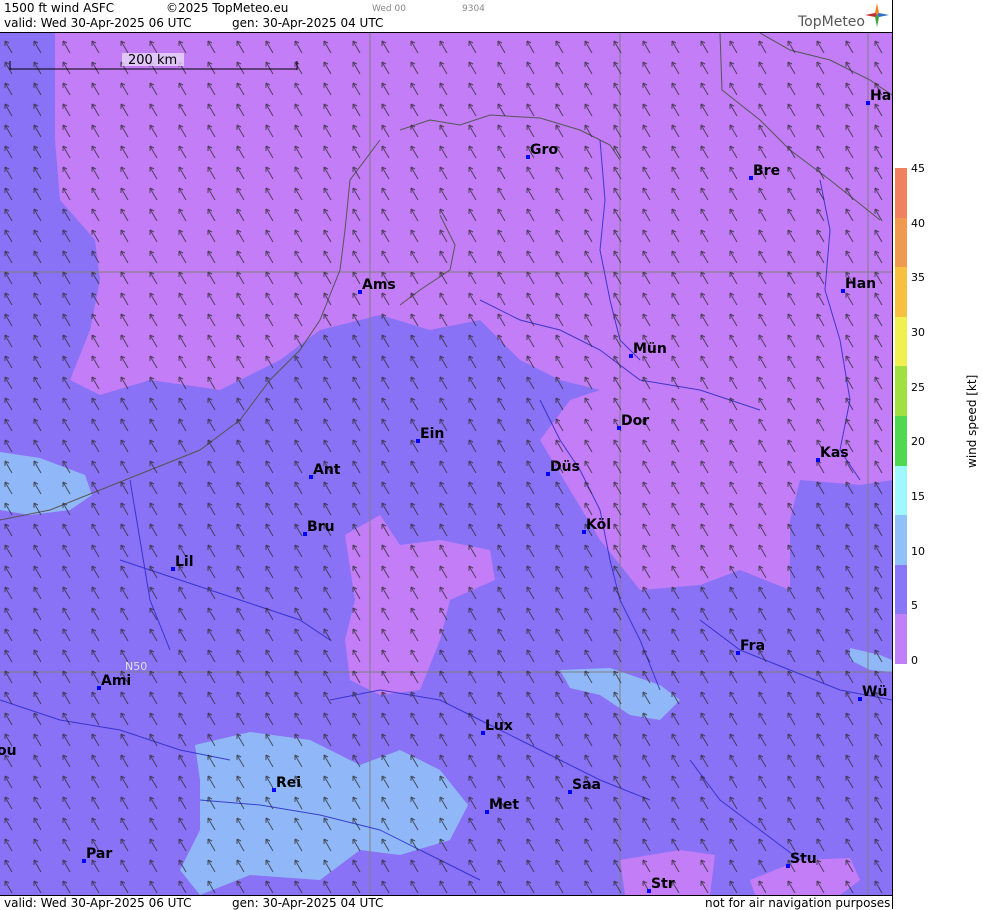 The height and width of the screenshot is (910, 983). I want to click on city-name: Par, so click(99, 854).